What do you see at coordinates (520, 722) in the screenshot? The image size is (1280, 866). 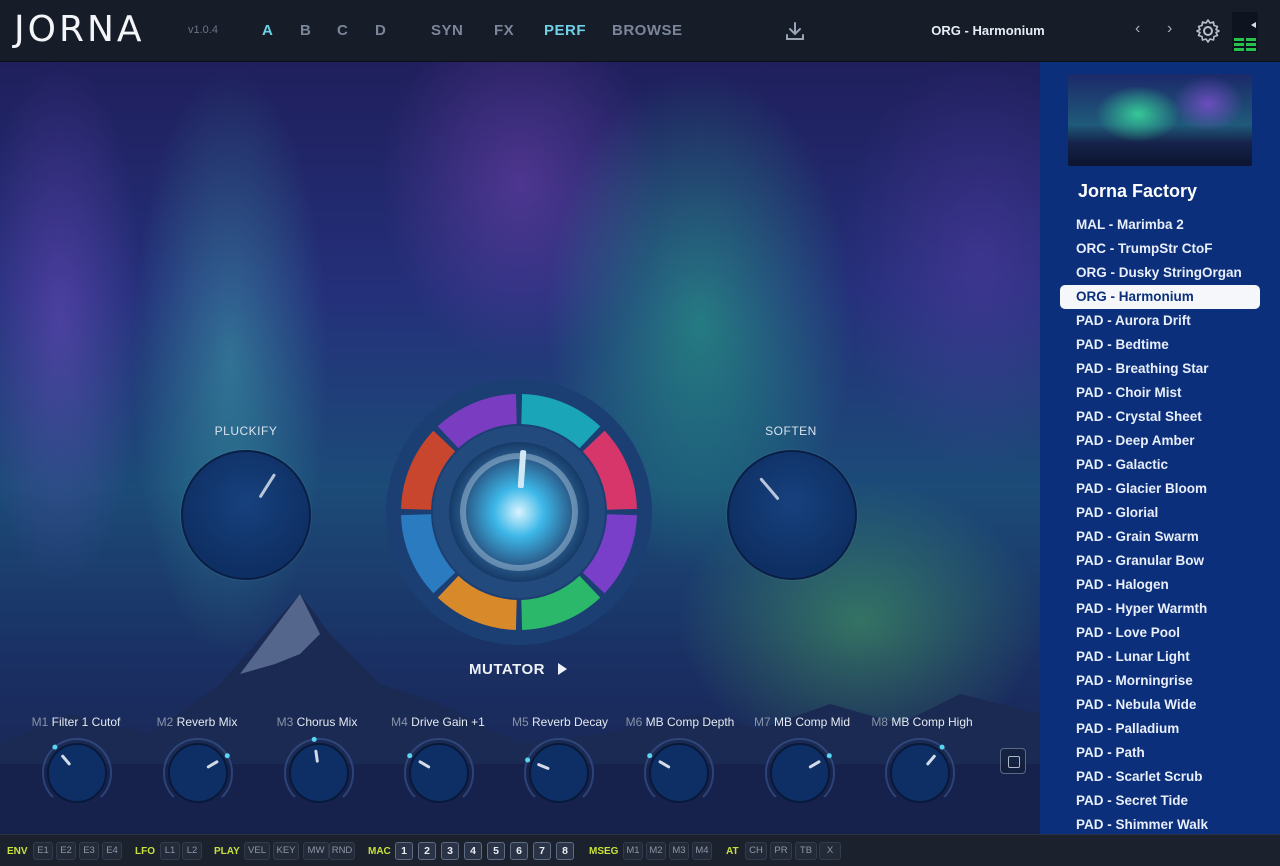 I see `macro-index: M5` at bounding box center [520, 722].